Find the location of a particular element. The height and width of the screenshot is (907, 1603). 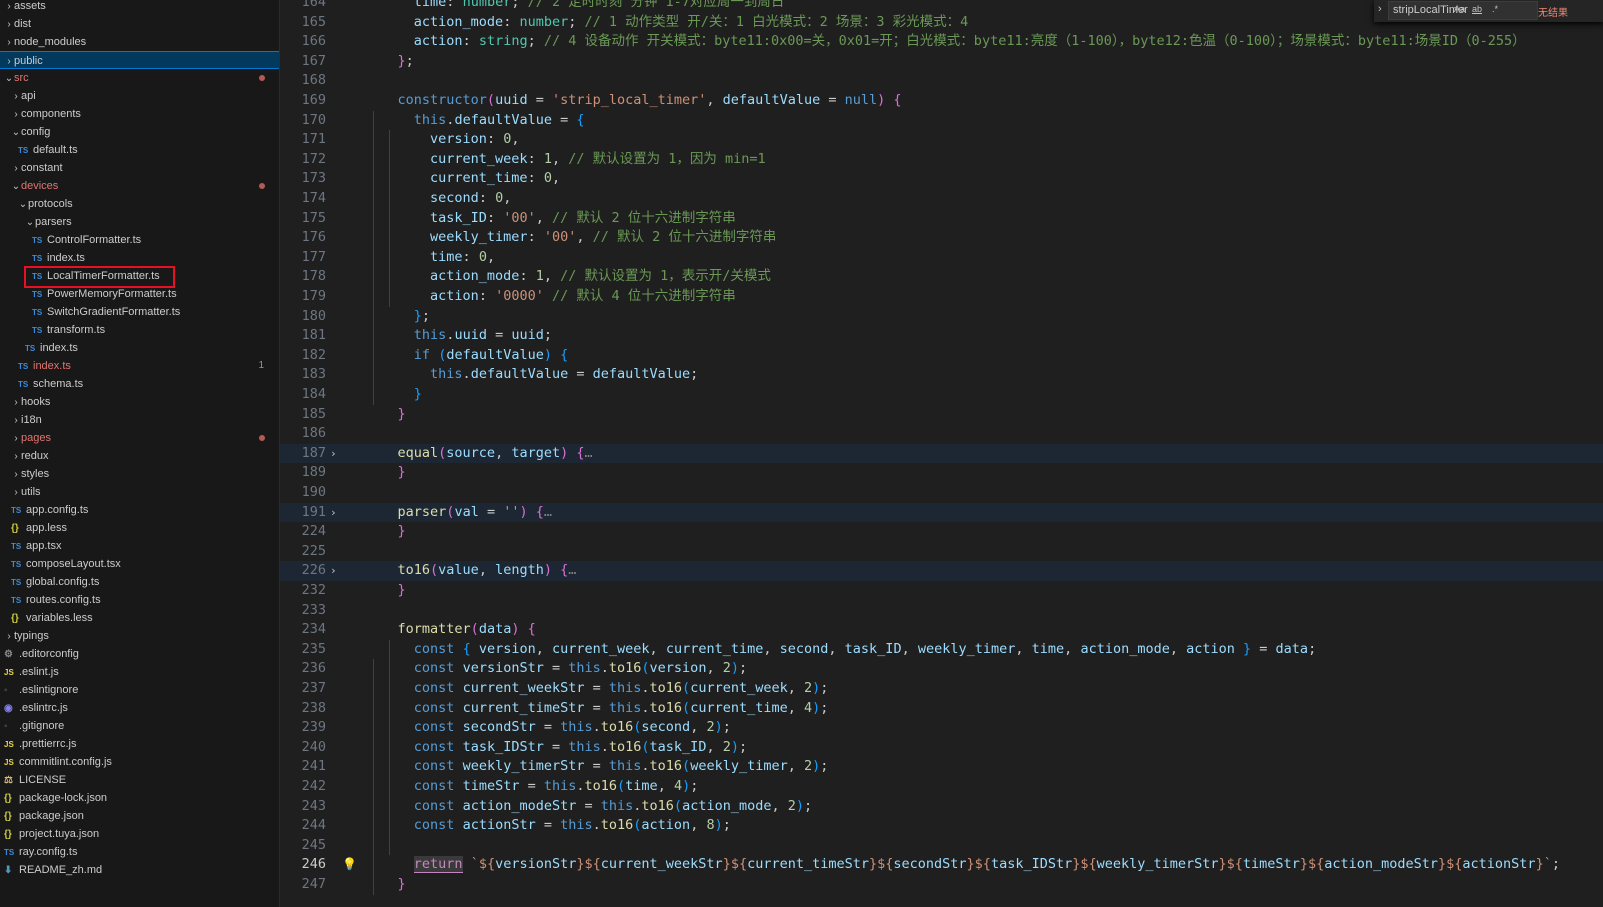

folder-item: › pages is located at coordinates (139, 438).